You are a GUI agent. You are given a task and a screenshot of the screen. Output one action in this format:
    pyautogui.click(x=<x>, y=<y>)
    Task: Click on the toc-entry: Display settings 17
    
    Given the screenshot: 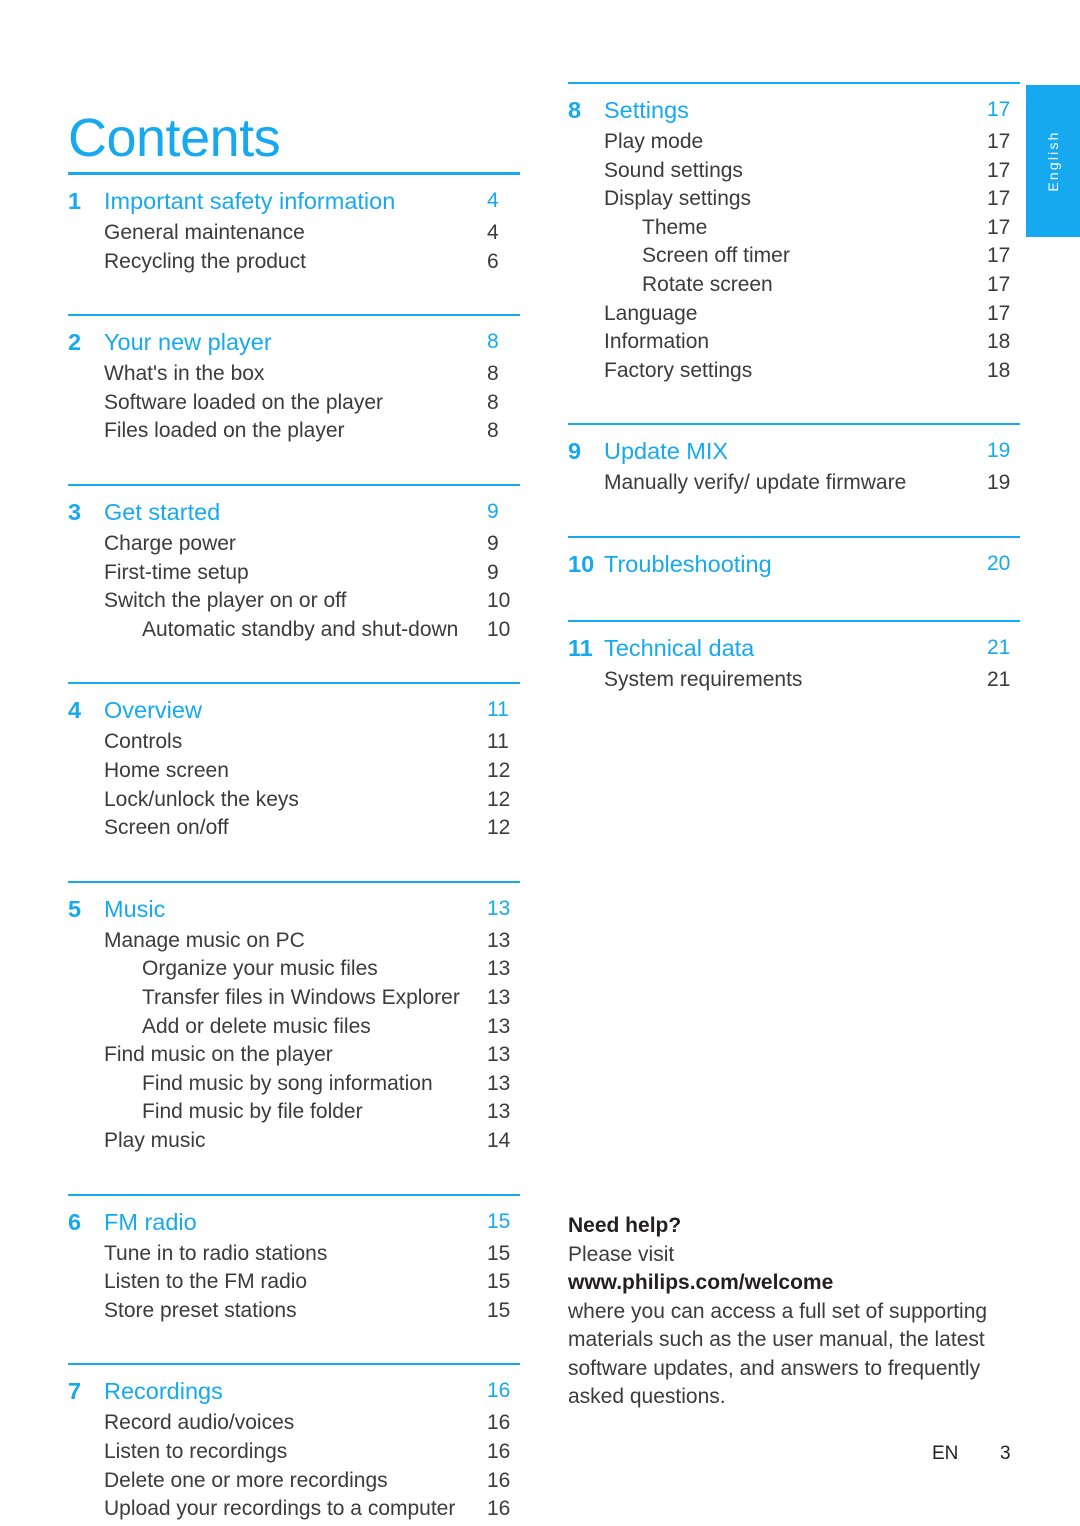 What is the action you would take?
    pyautogui.click(x=794, y=199)
    